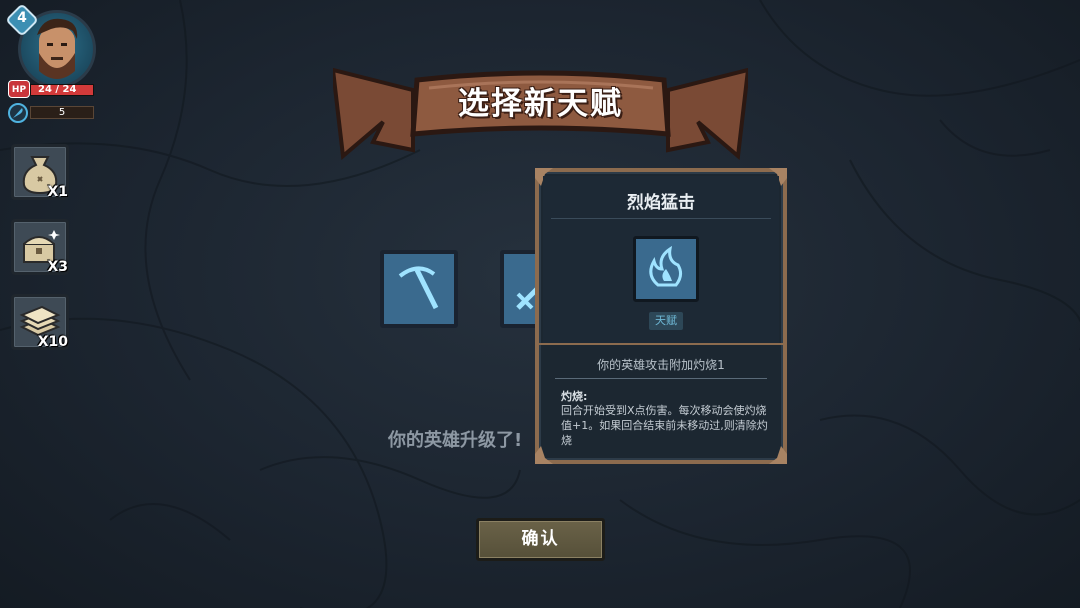  I want to click on inventory-count: X1, so click(57, 192).